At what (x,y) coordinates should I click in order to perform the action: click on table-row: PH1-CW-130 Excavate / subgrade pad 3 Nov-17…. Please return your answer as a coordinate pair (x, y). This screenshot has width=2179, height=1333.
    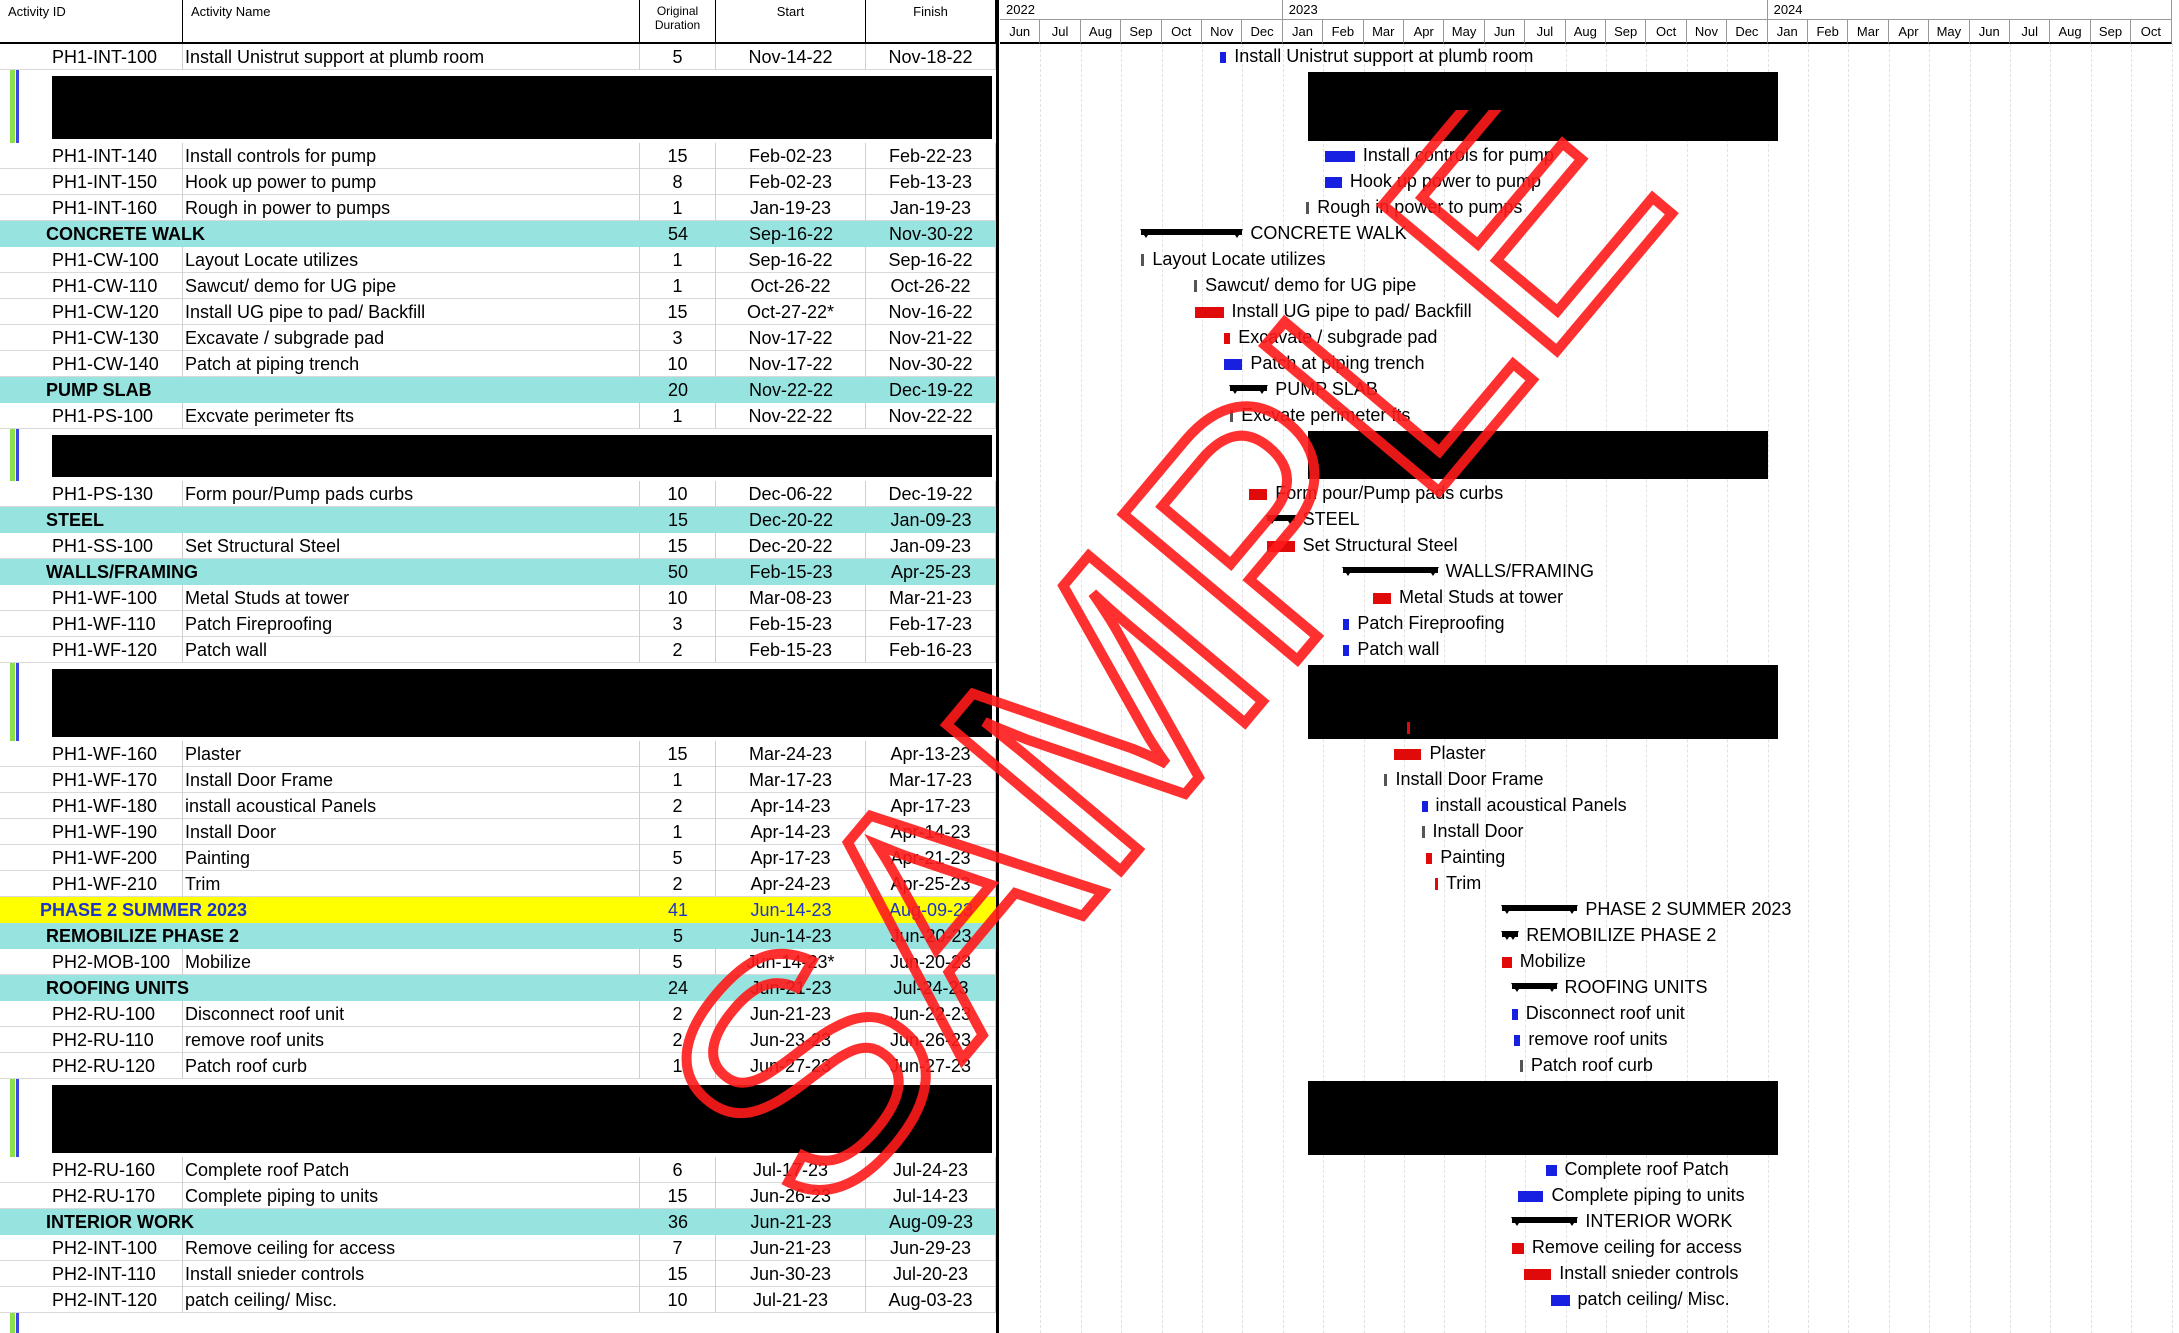
    Looking at the image, I should click on (498, 337).